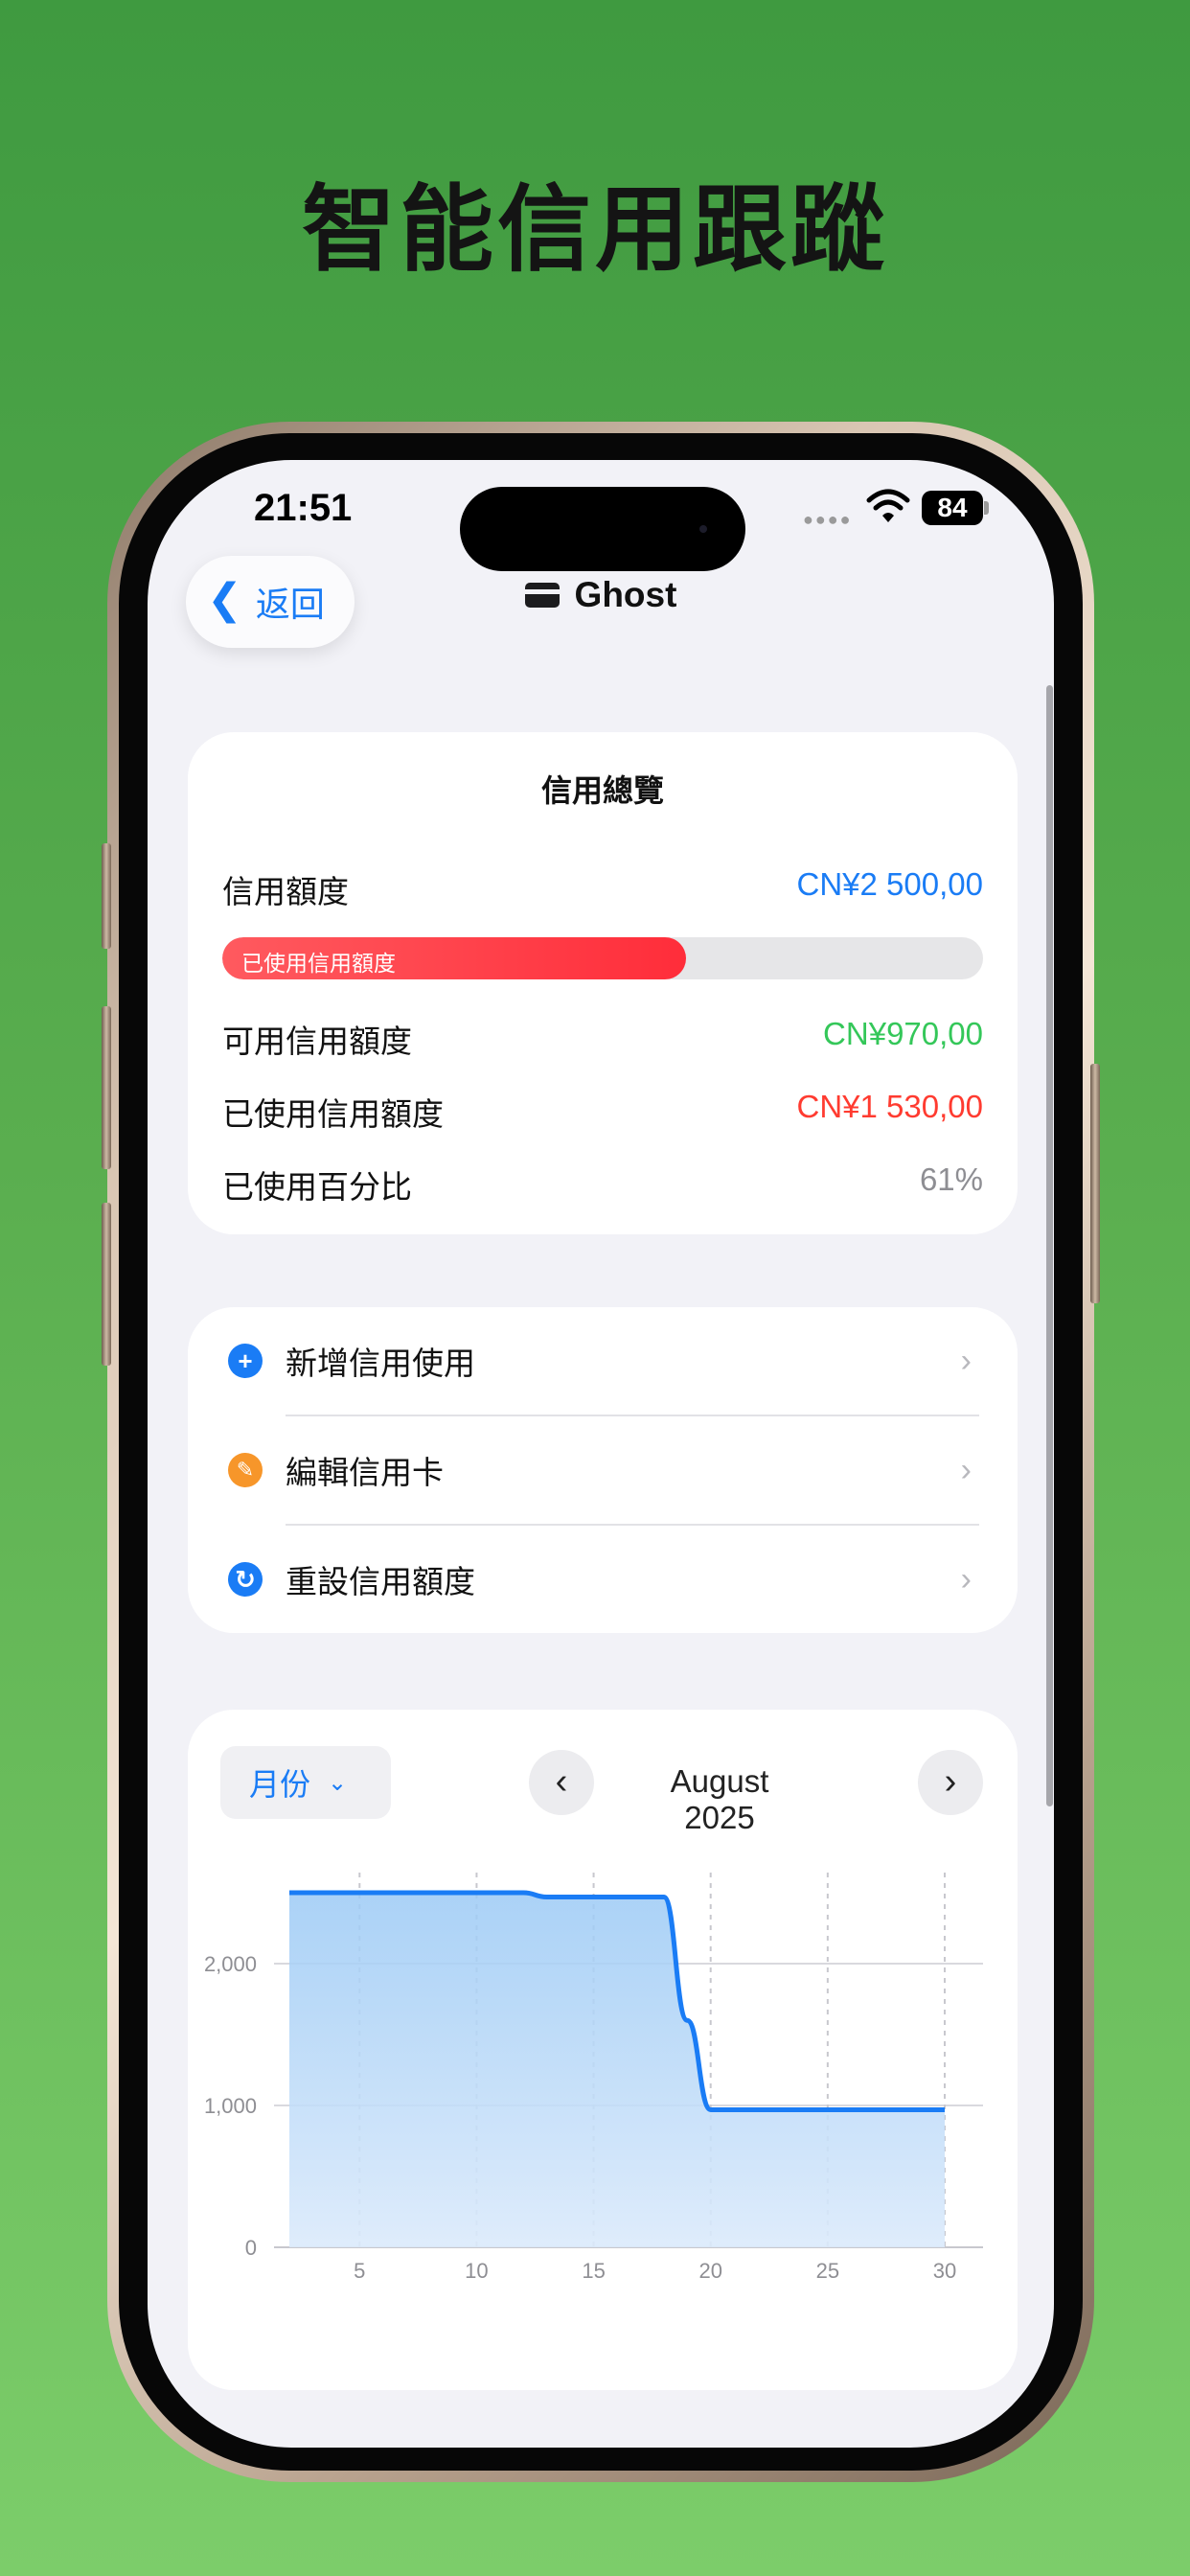 The image size is (1190, 2576). Describe the element at coordinates (828, 519) in the screenshot. I see `signal-icon: ●●●●` at that location.